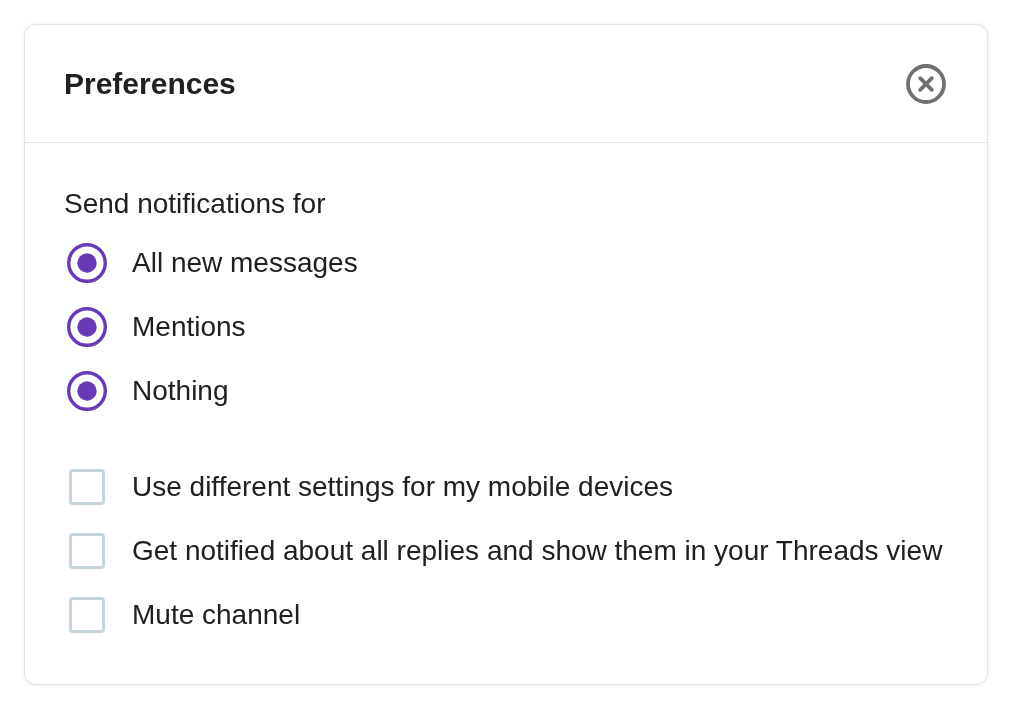 The image size is (1014, 710). What do you see at coordinates (216, 615) in the screenshot?
I see `checkbox-label: Mute channel` at bounding box center [216, 615].